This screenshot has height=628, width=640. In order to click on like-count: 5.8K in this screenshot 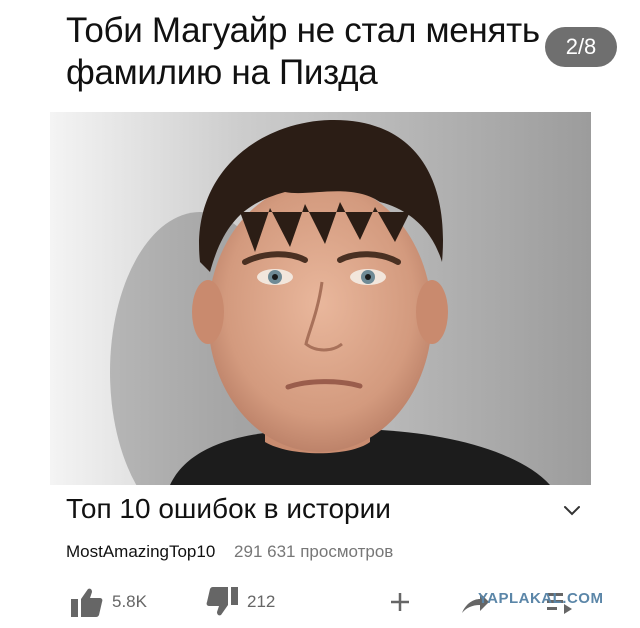, I will do `click(129, 601)`.